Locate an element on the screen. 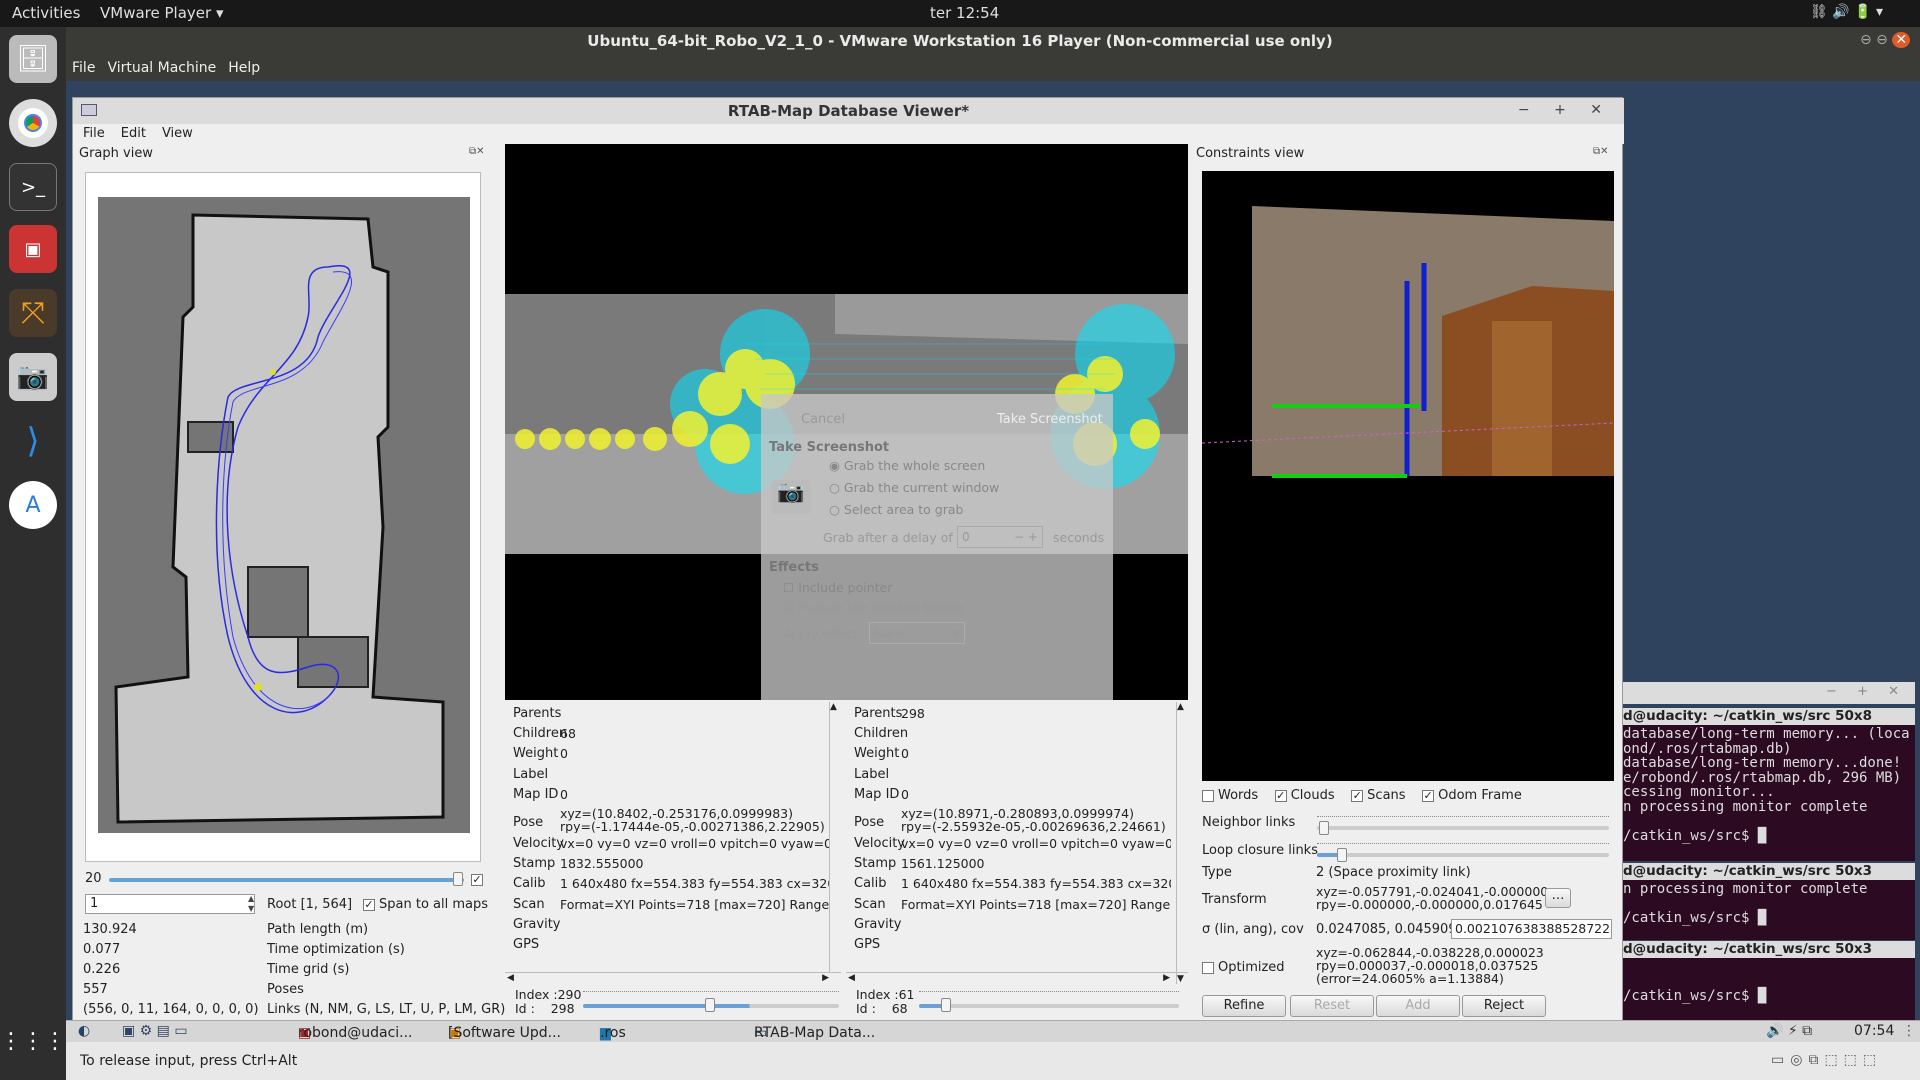  radio-select-area: ○ Select area to grab is located at coordinates (896, 509).